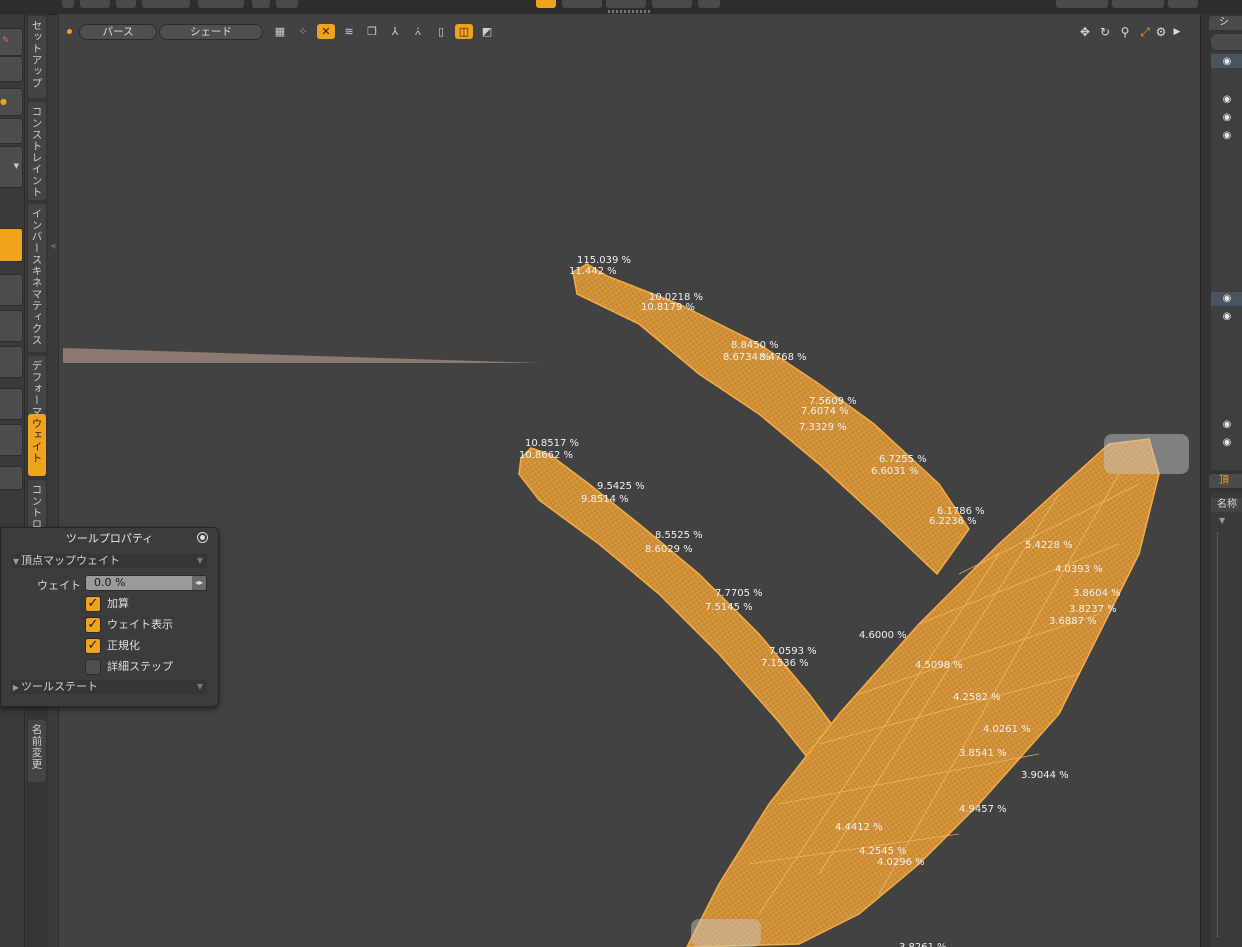  I want to click on weight-input: 0.0 % ◂▸, so click(146, 583).